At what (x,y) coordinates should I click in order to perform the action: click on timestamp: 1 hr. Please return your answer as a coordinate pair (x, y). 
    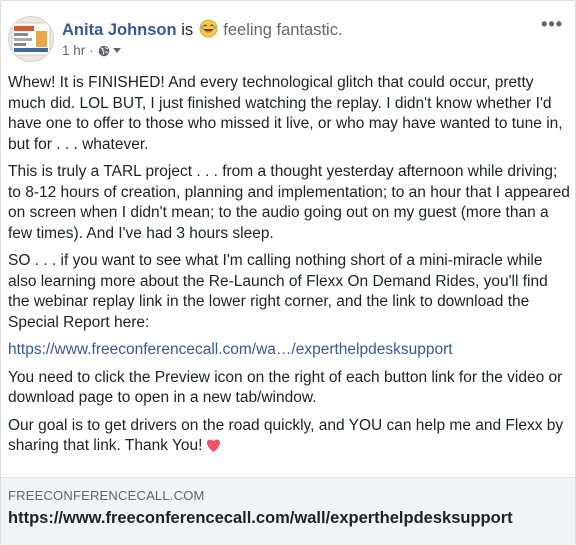
    Looking at the image, I should click on (73, 50).